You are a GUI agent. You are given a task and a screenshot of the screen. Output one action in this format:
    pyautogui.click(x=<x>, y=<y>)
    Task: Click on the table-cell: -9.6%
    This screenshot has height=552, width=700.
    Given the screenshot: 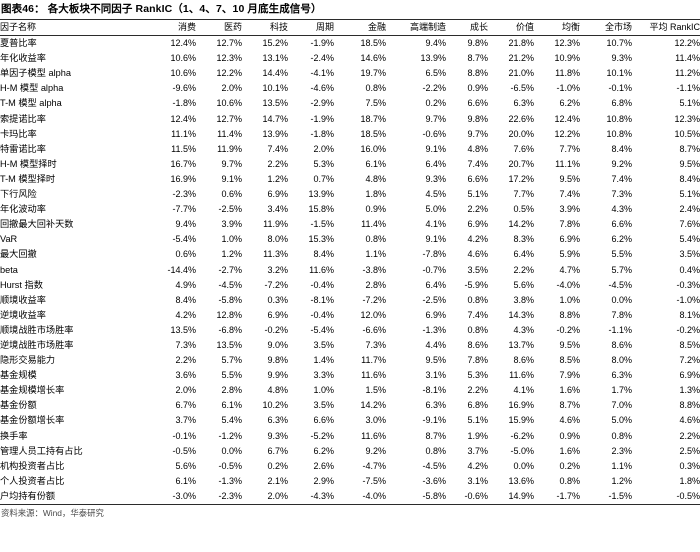 What is the action you would take?
    pyautogui.click(x=184, y=88)
    